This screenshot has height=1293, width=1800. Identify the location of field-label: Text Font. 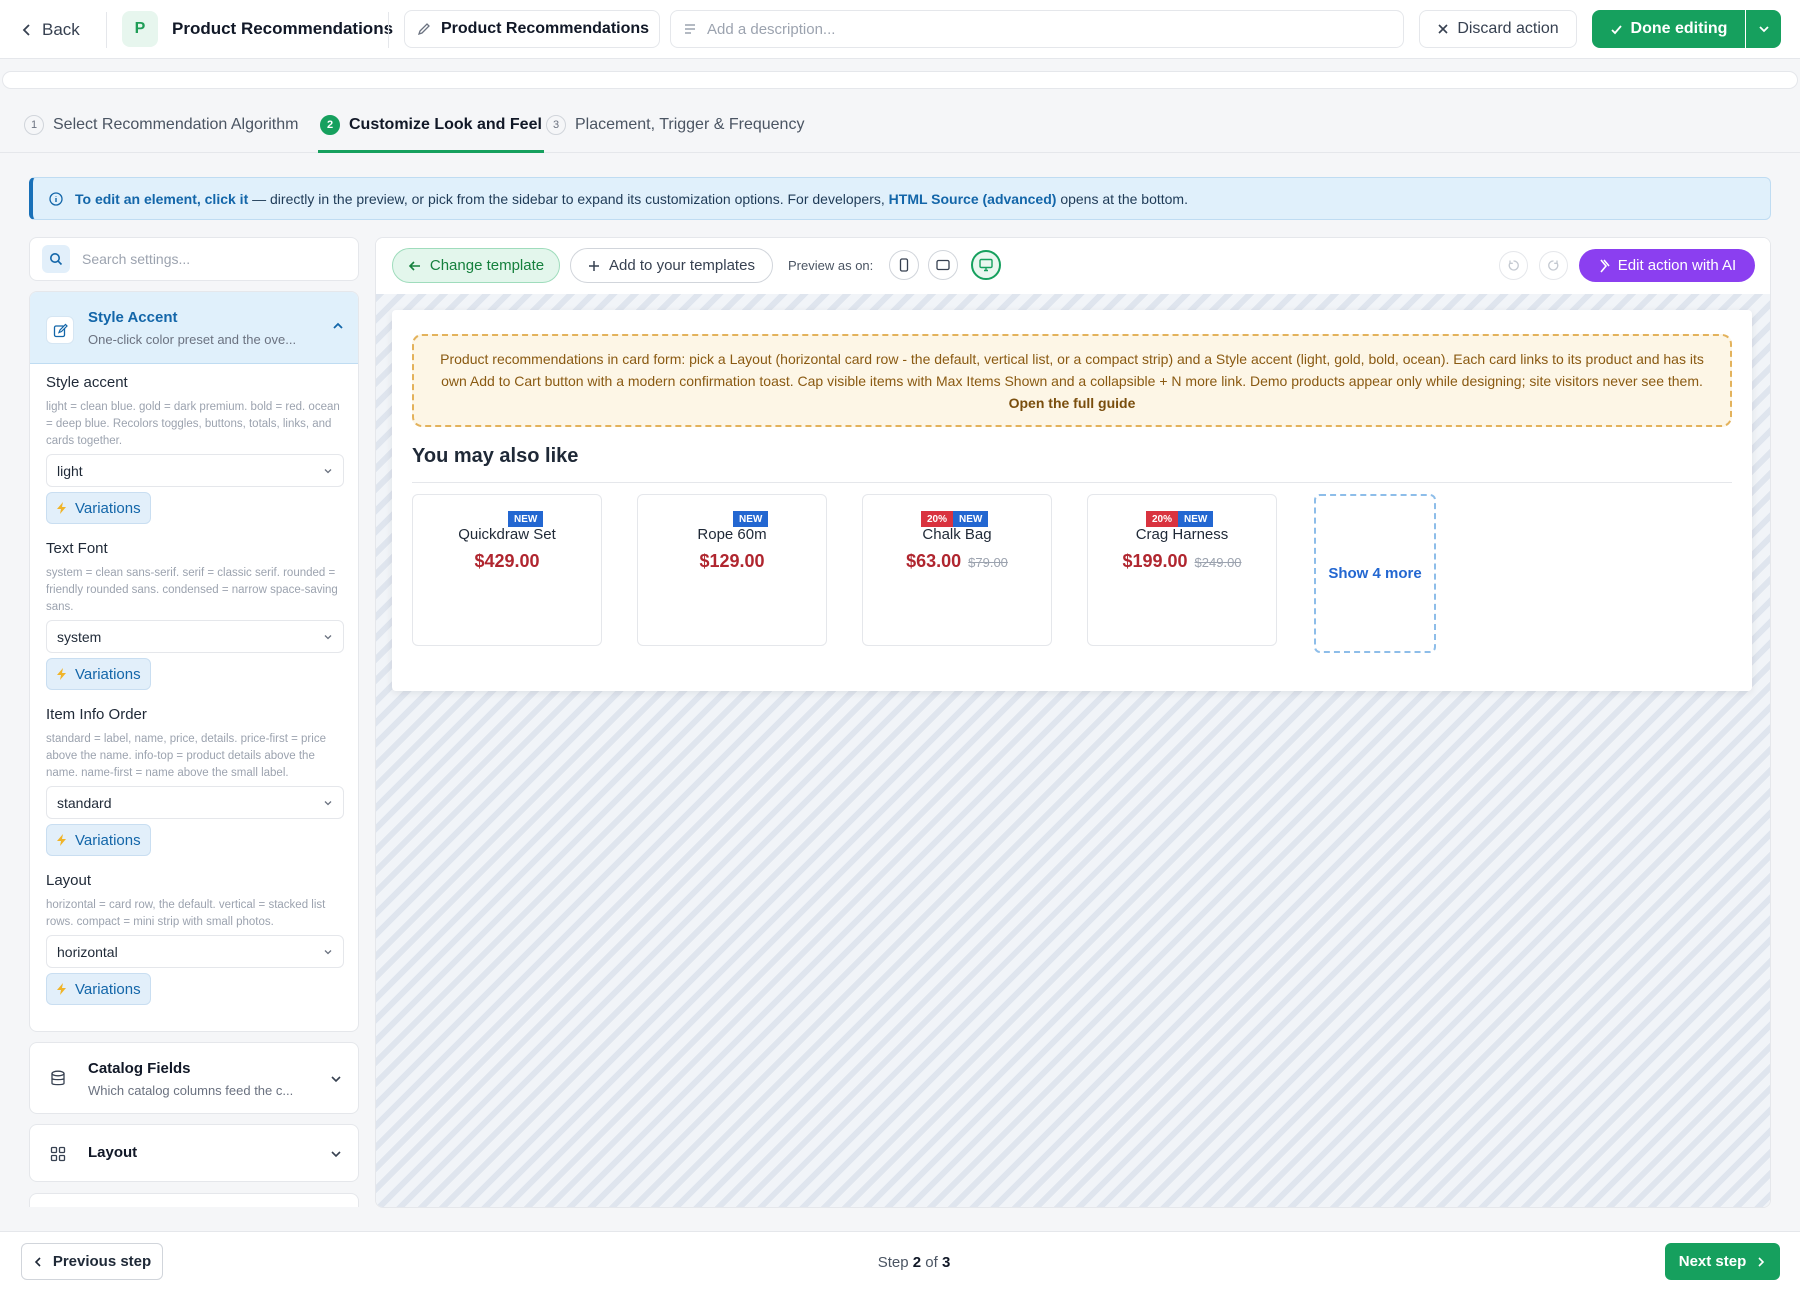
(77, 548).